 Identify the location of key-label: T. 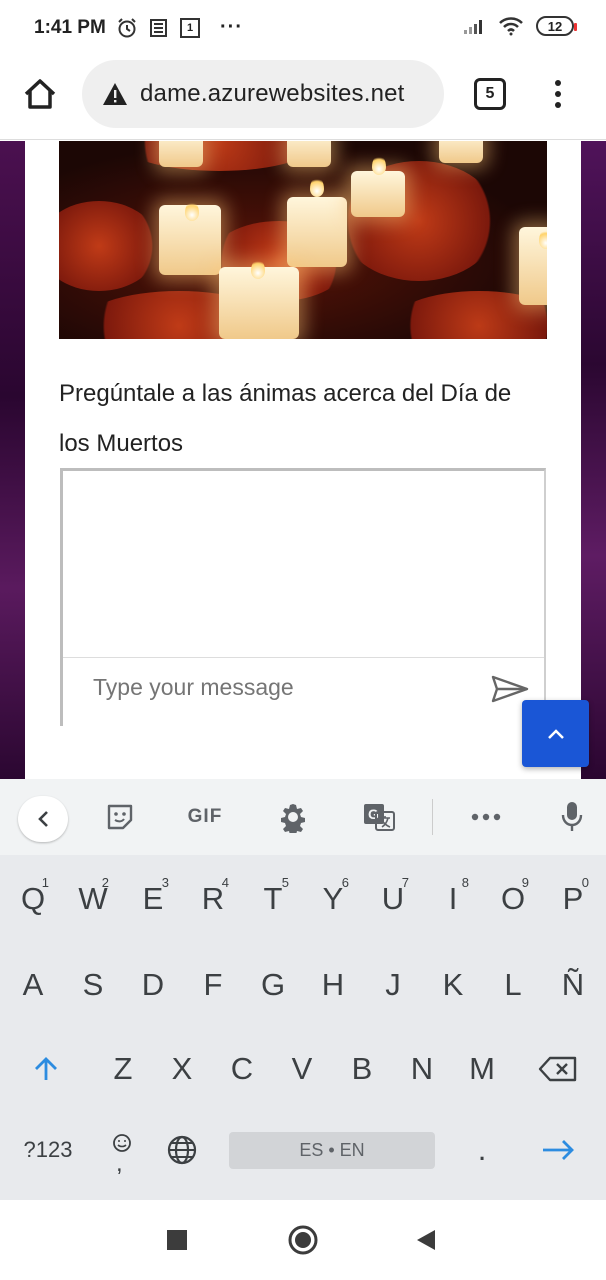
(273, 898).